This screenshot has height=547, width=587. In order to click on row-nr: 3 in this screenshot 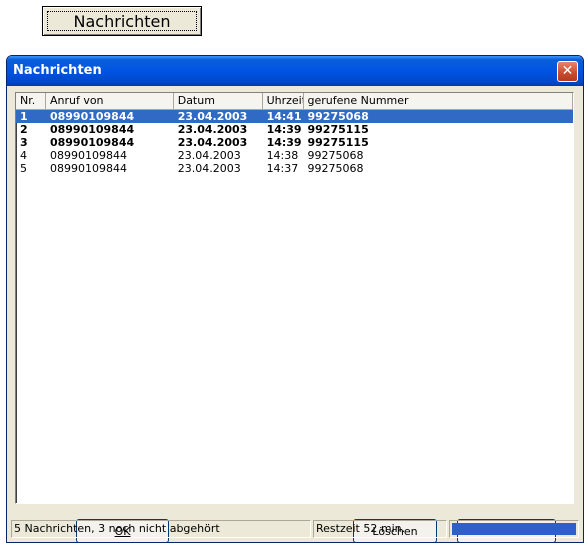, I will do `click(24, 142)`.